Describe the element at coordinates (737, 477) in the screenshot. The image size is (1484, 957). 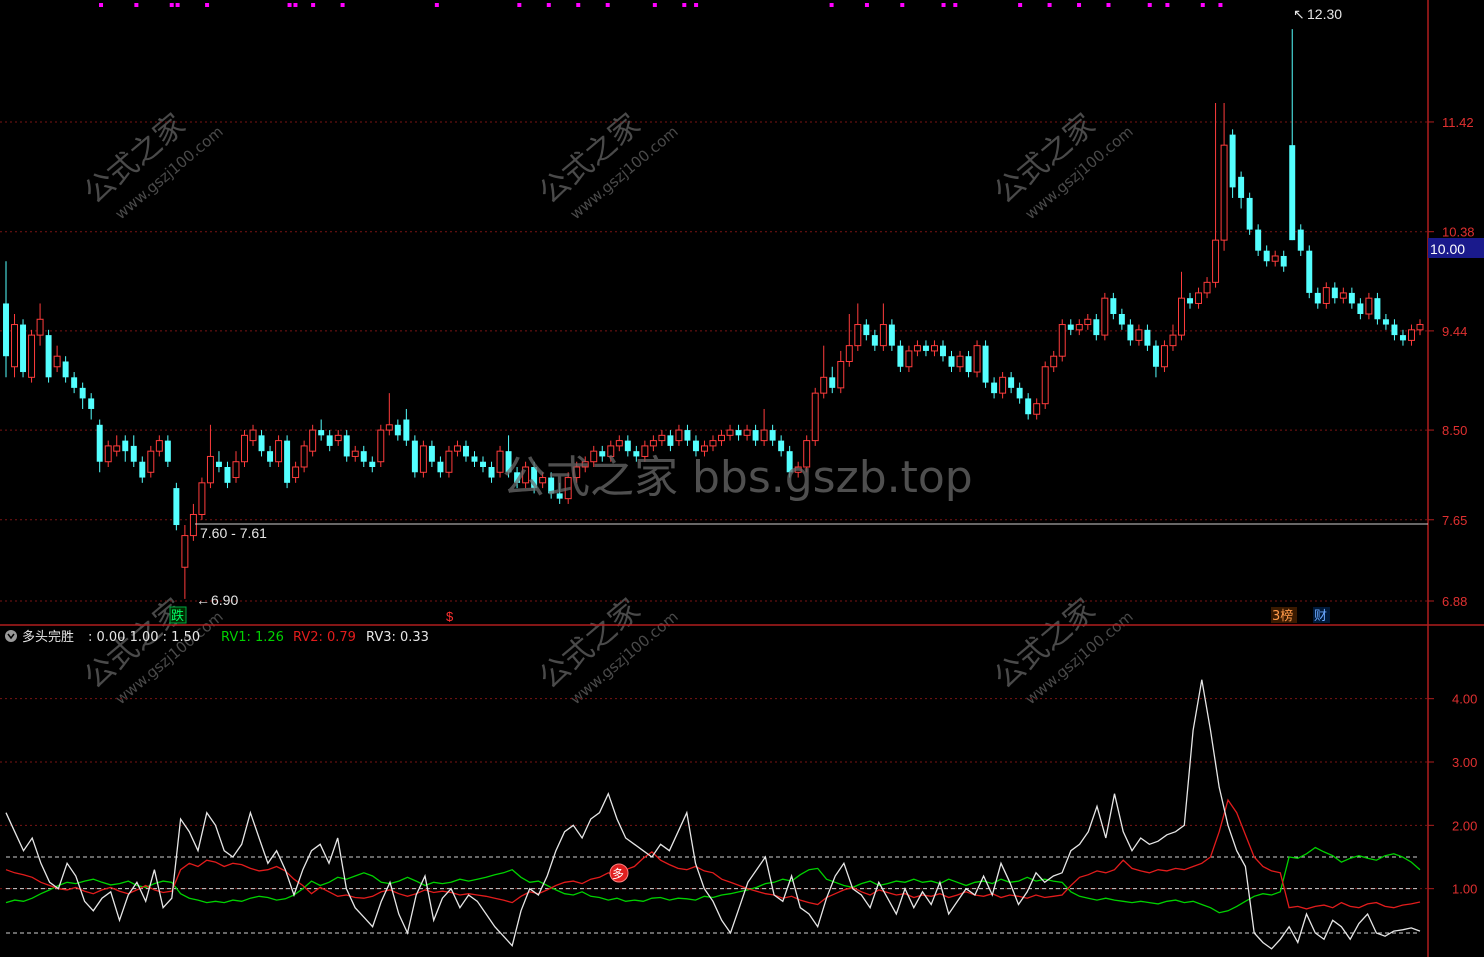
I see `watermark-center: 公式之家 bbs.gszb.top` at that location.